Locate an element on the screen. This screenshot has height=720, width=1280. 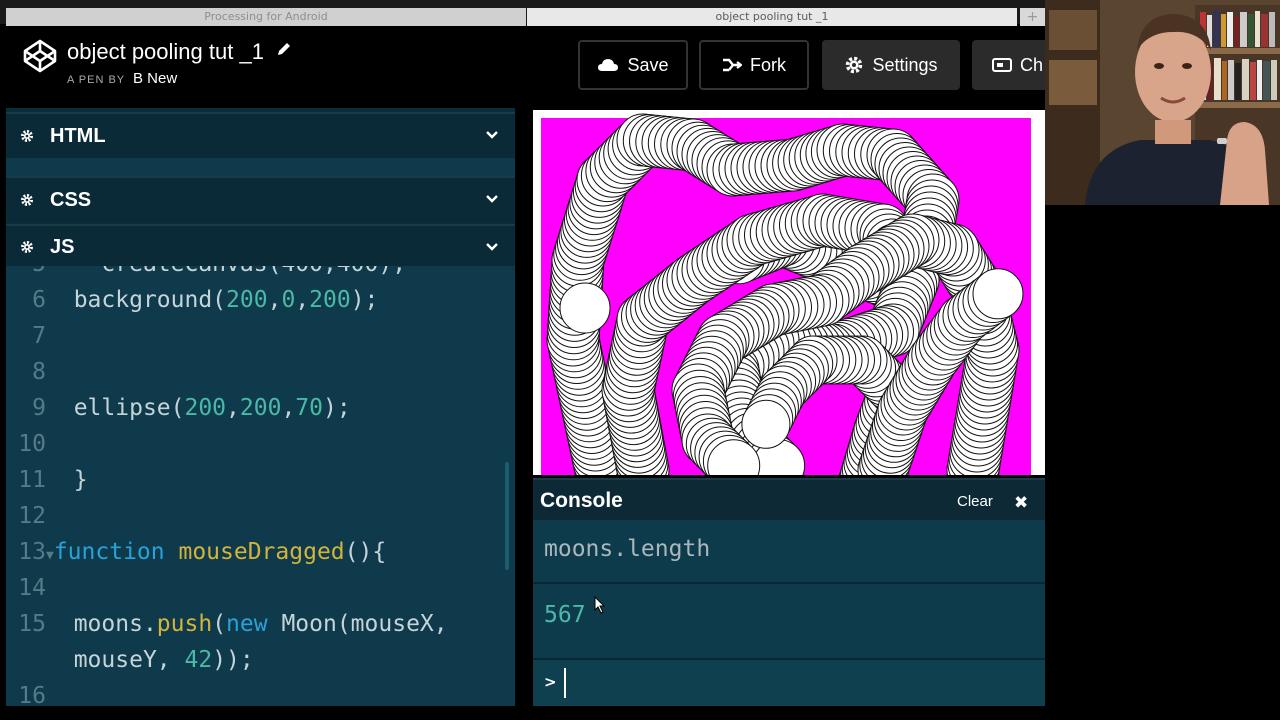
browser-tab-pen: object pooling tut _1 is located at coordinates (772, 17).